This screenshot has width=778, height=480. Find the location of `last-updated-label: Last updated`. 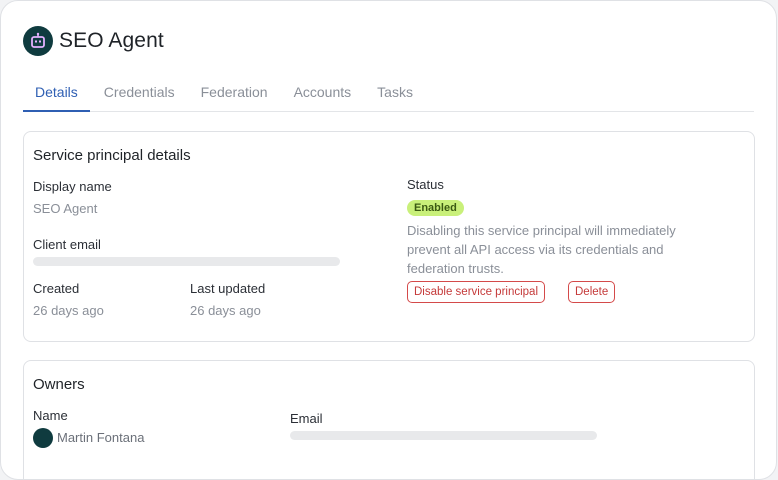

last-updated-label: Last updated is located at coordinates (228, 288).